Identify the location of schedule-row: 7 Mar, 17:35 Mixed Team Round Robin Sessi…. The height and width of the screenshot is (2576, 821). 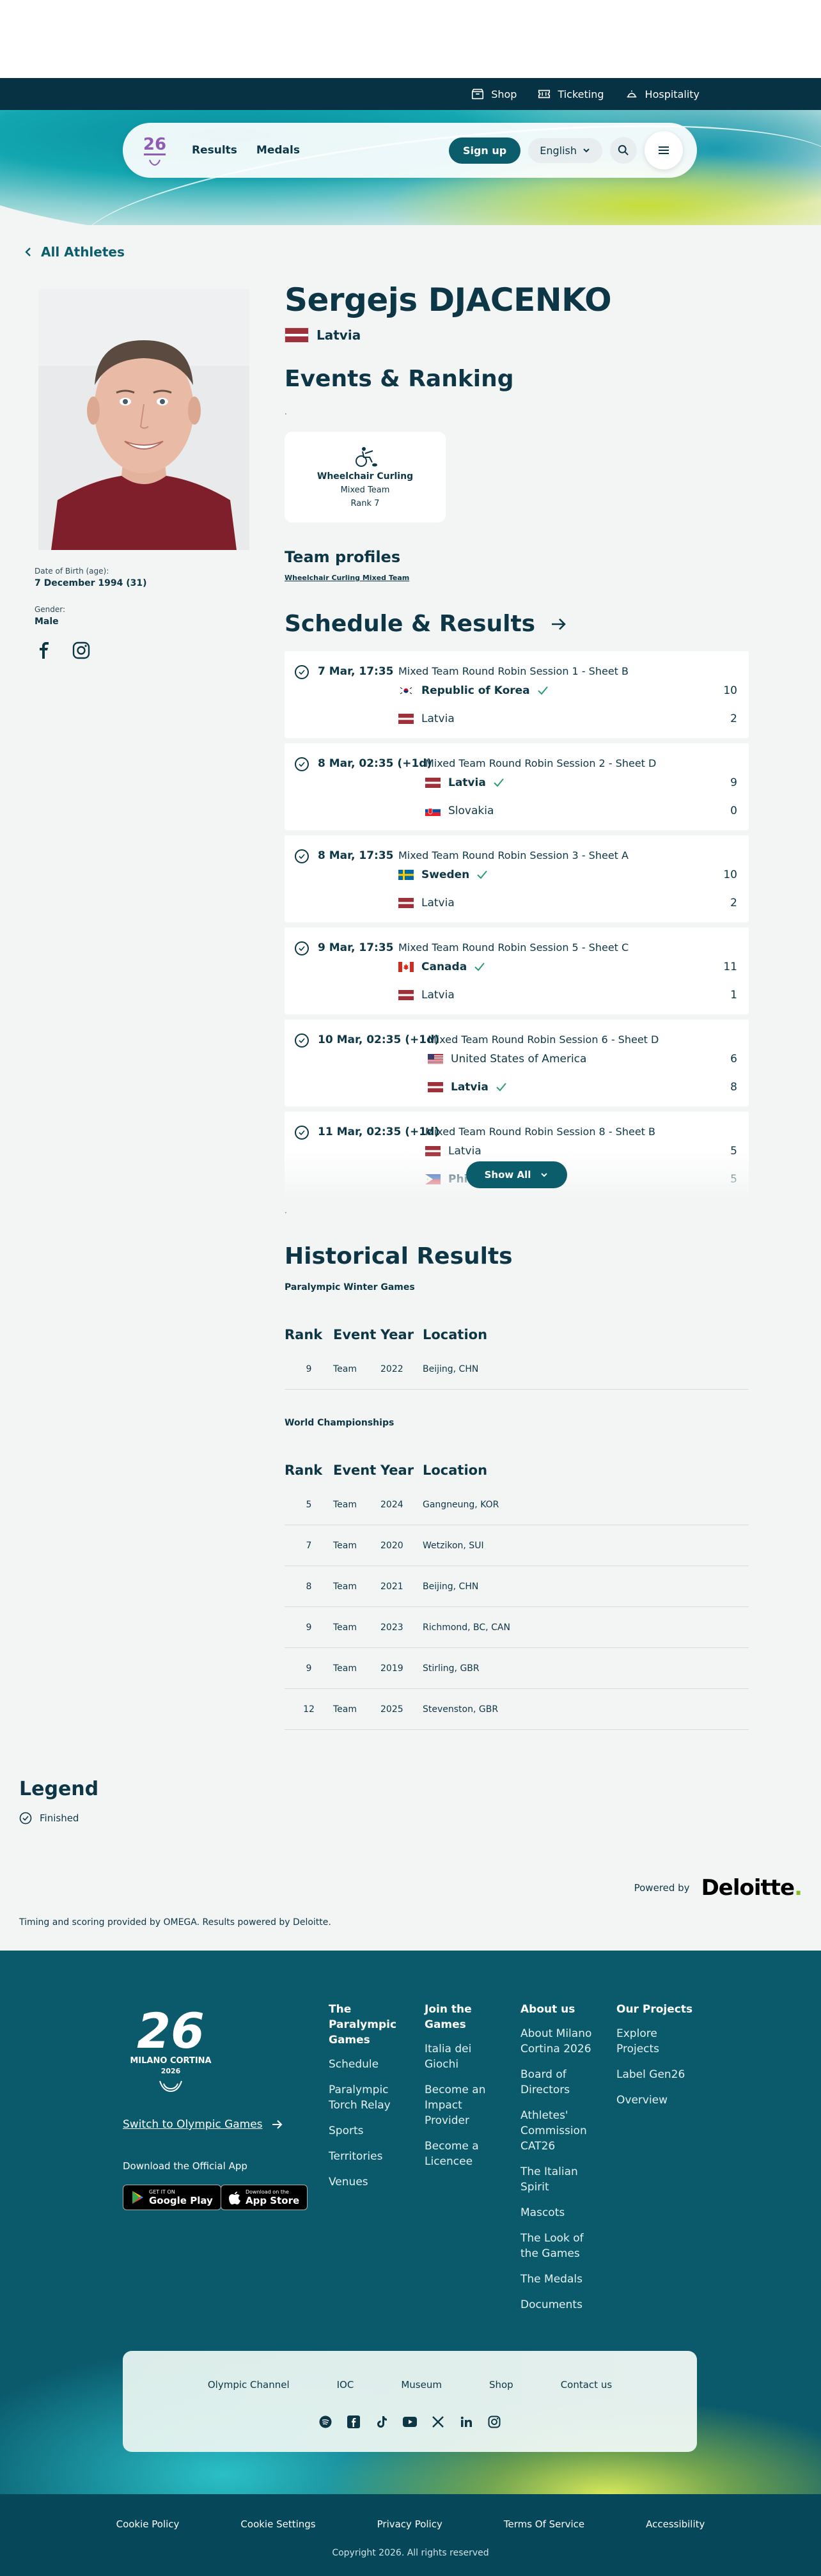
(517, 694).